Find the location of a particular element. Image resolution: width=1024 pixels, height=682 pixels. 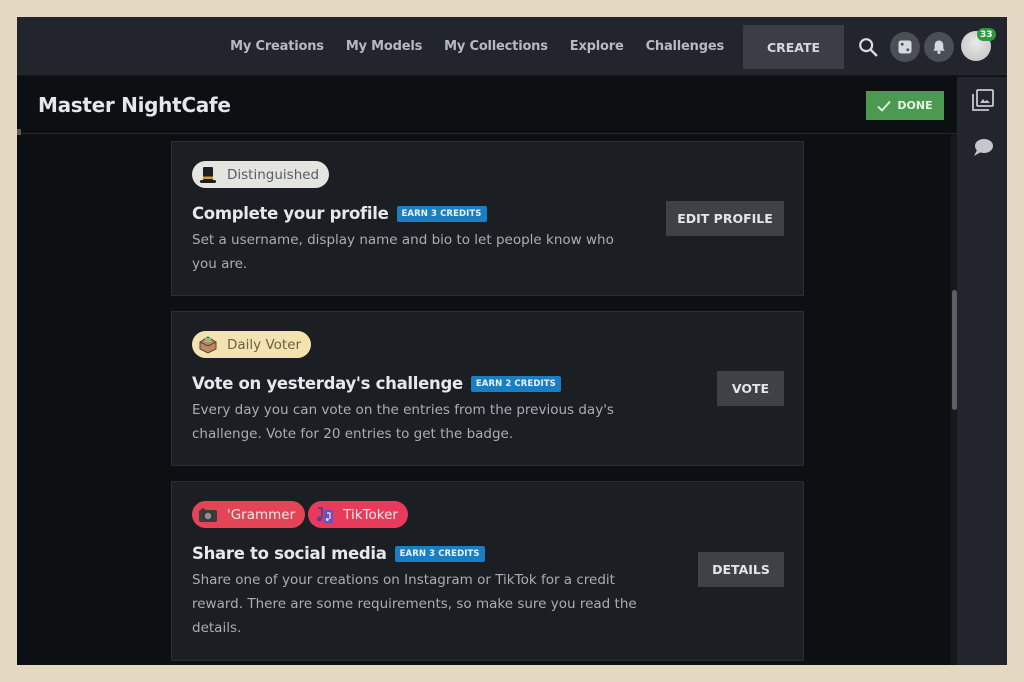

vote-button: VOTE is located at coordinates (750, 388).